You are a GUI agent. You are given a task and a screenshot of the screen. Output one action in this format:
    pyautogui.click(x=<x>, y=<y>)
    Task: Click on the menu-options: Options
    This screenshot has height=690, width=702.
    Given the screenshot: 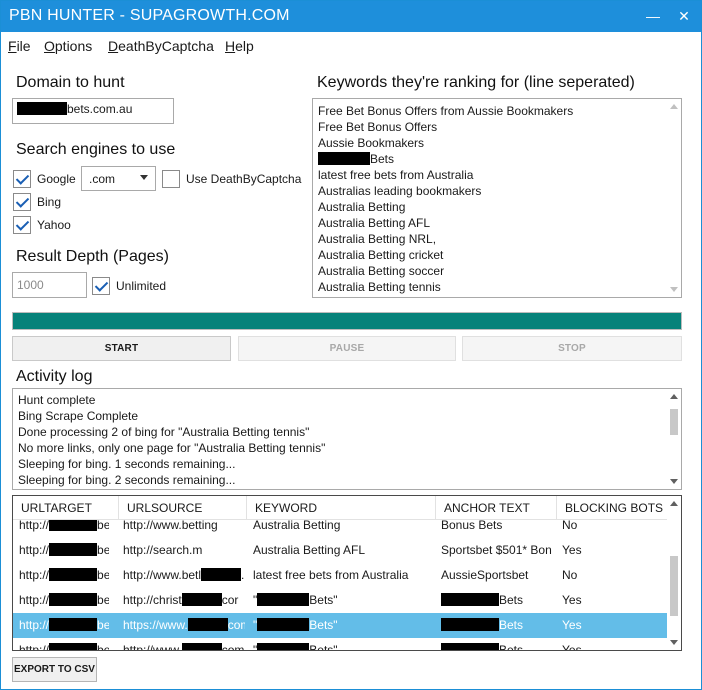 What is the action you would take?
    pyautogui.click(x=68, y=46)
    